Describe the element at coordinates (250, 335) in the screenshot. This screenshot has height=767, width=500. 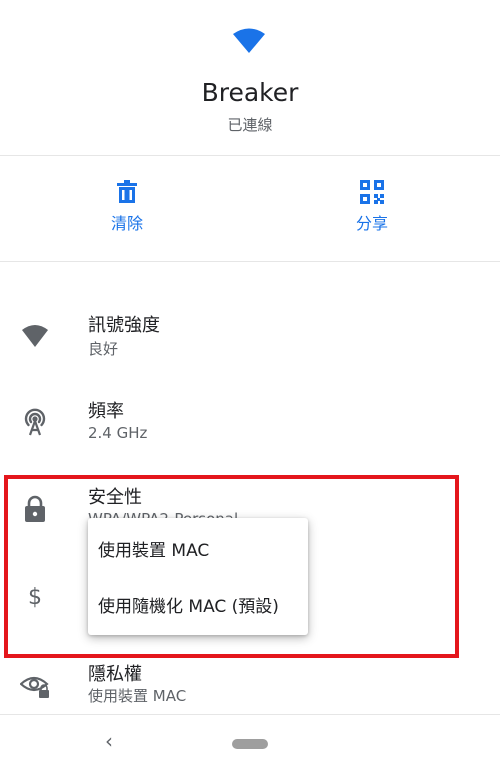
I see `signal-strength-row: 訊號強度 良好` at that location.